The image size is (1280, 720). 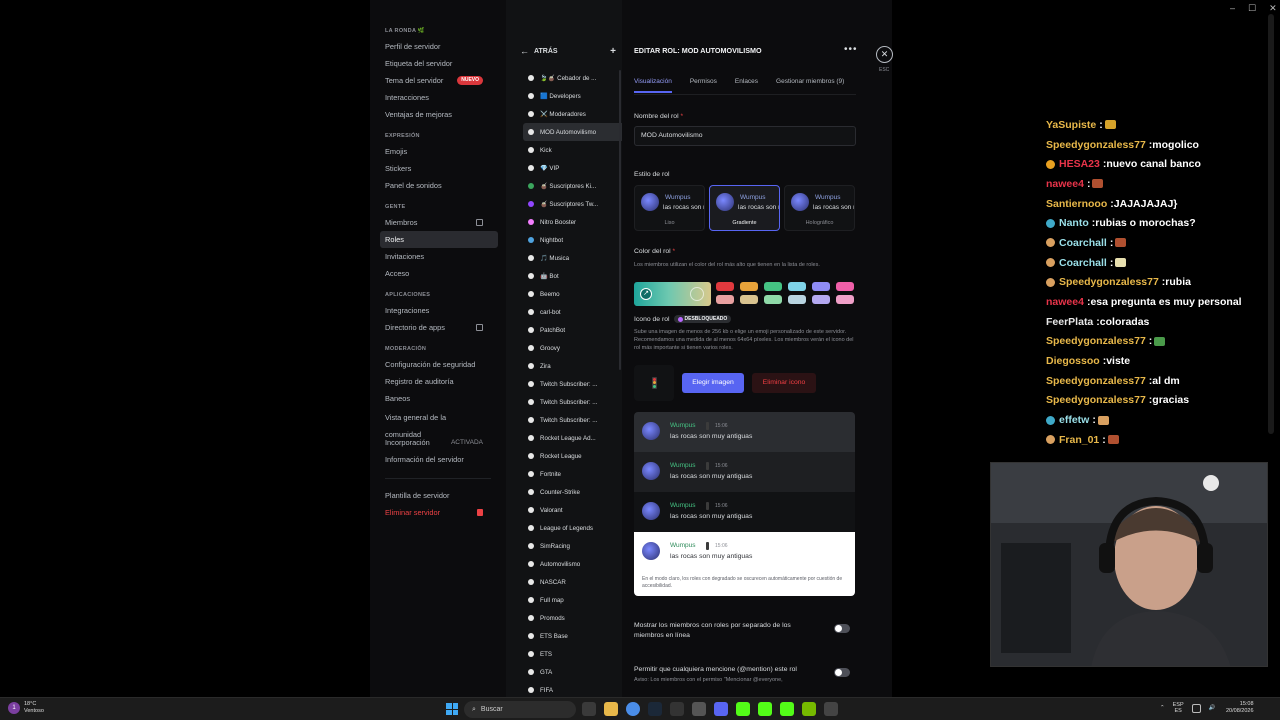 What do you see at coordinates (575, 474) in the screenshot?
I see `role-item: Fortnite` at bounding box center [575, 474].